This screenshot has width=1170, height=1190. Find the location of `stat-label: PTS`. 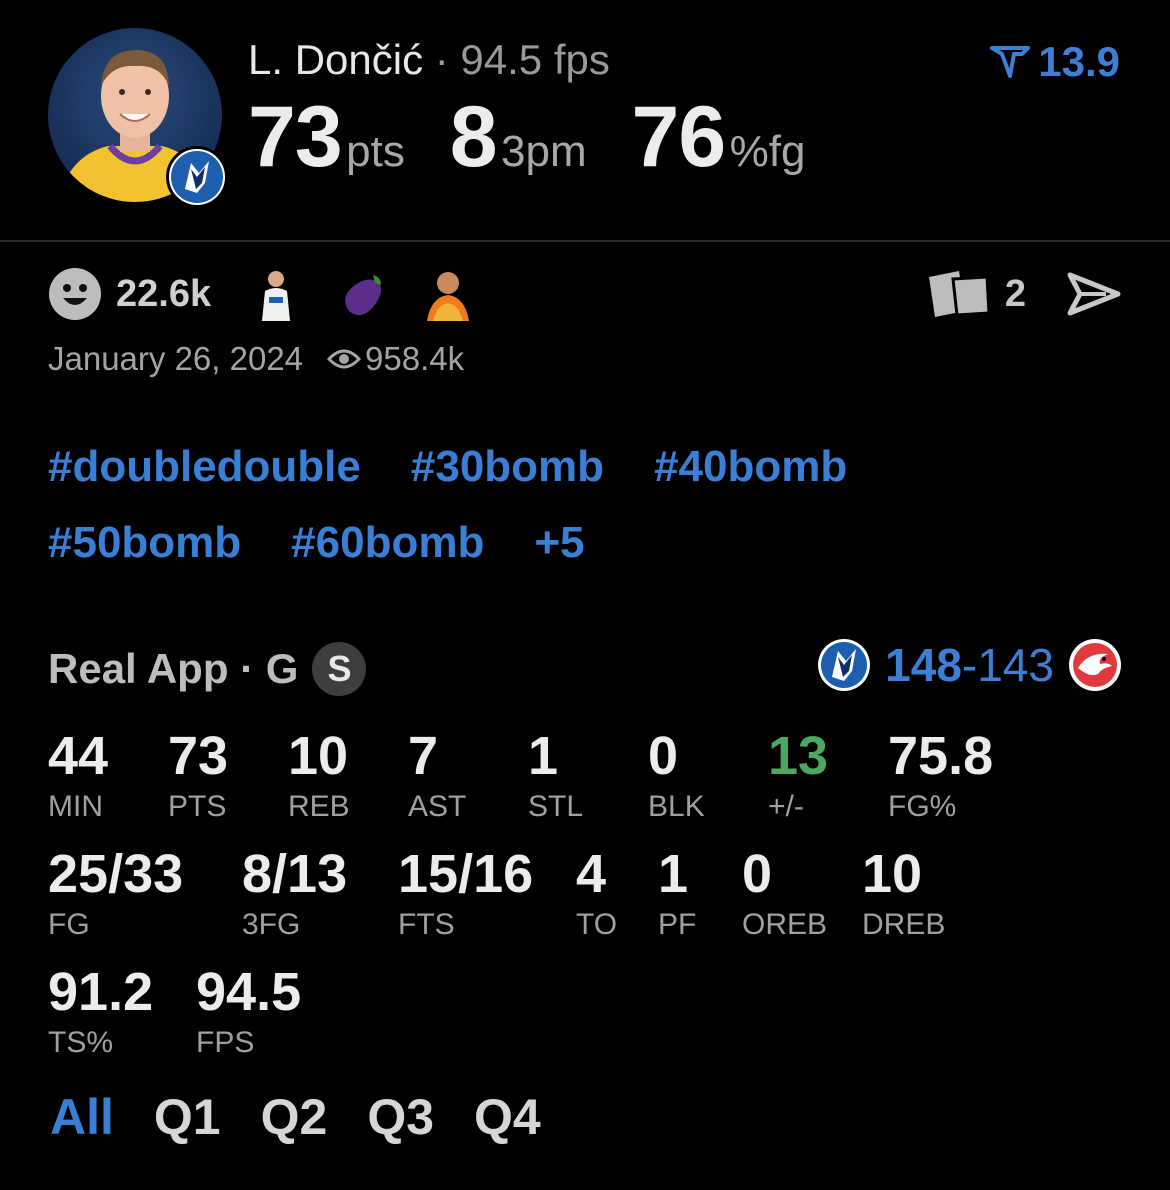

stat-label: PTS is located at coordinates (197, 806).